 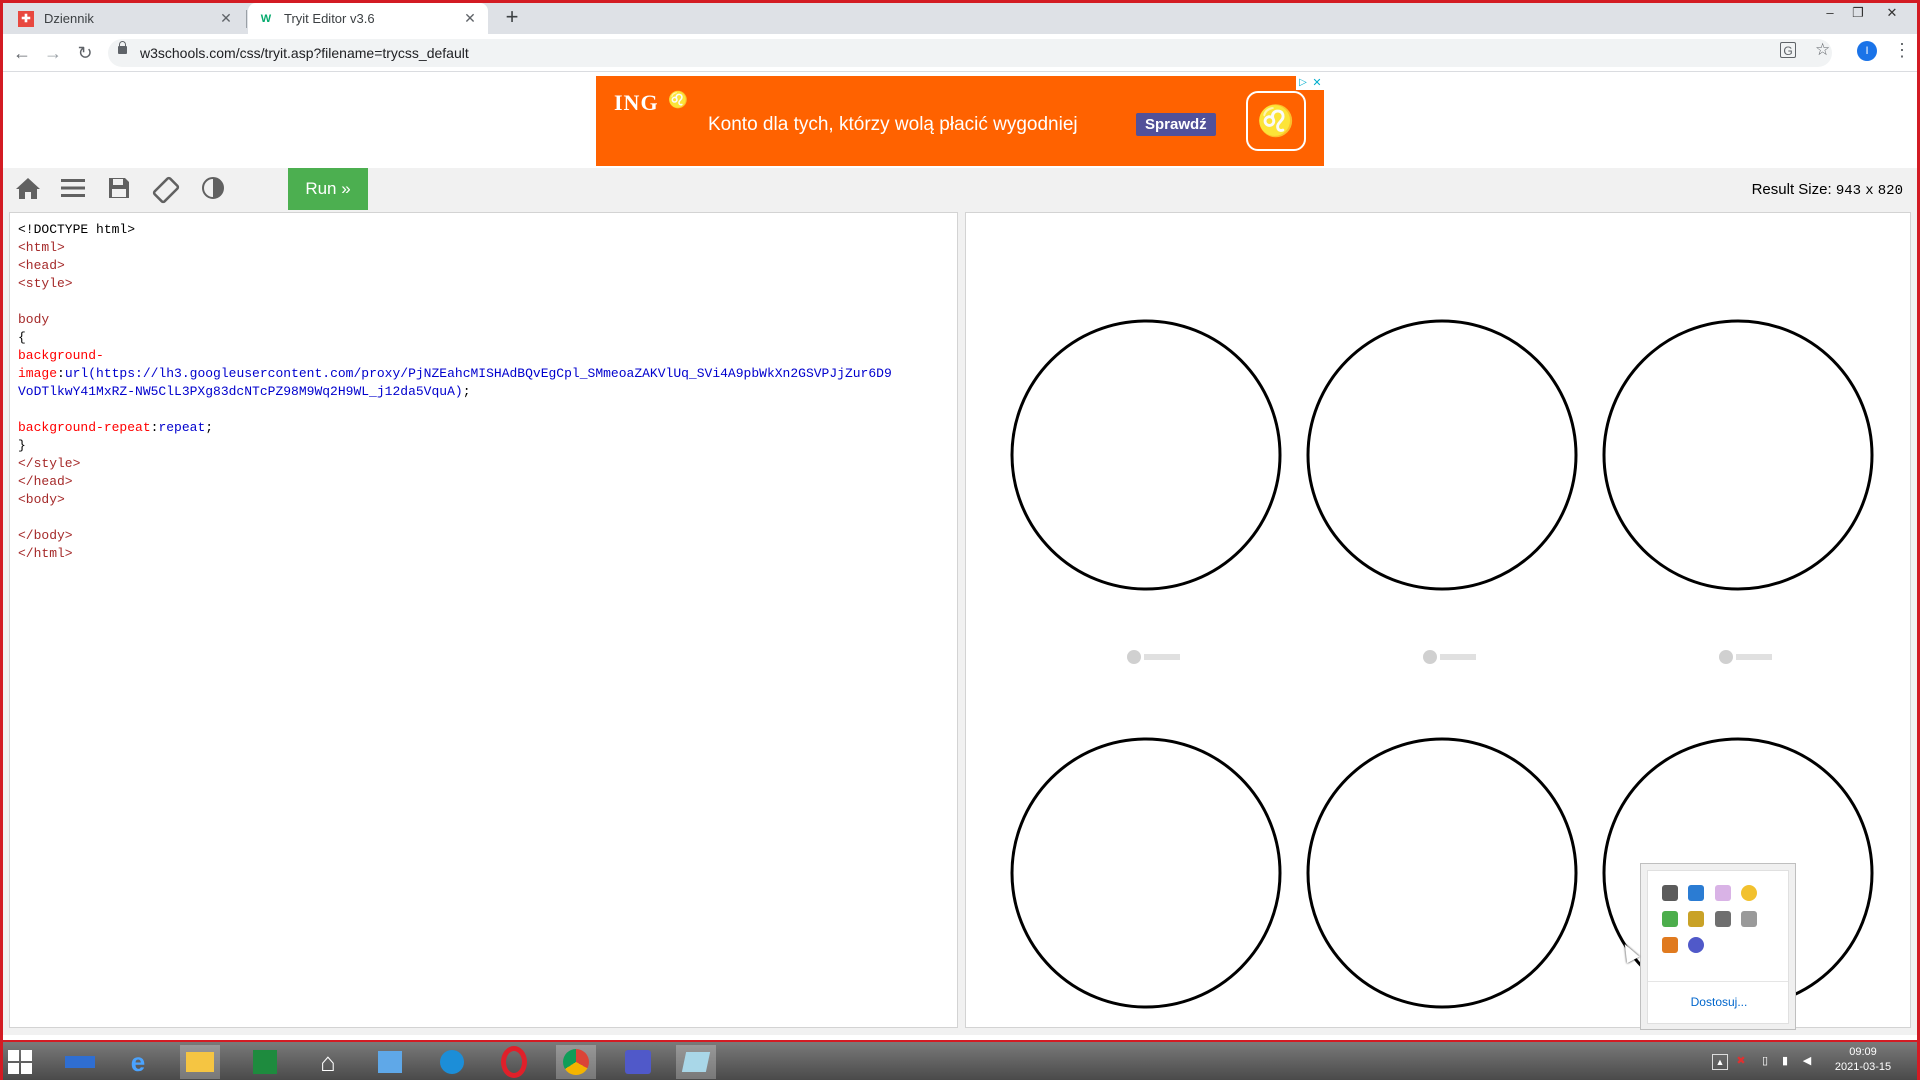 What do you see at coordinates (1848, 191) in the screenshot?
I see `result-width: 943` at bounding box center [1848, 191].